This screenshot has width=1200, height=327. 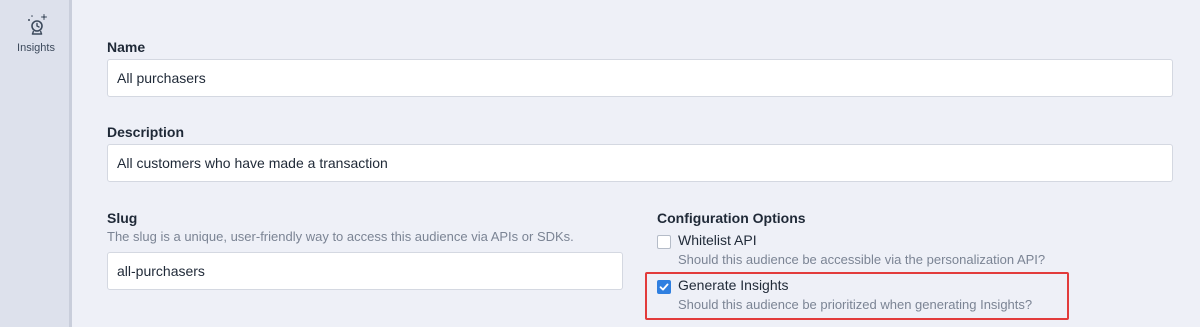 I want to click on sidebar: Insights, so click(x=36, y=163).